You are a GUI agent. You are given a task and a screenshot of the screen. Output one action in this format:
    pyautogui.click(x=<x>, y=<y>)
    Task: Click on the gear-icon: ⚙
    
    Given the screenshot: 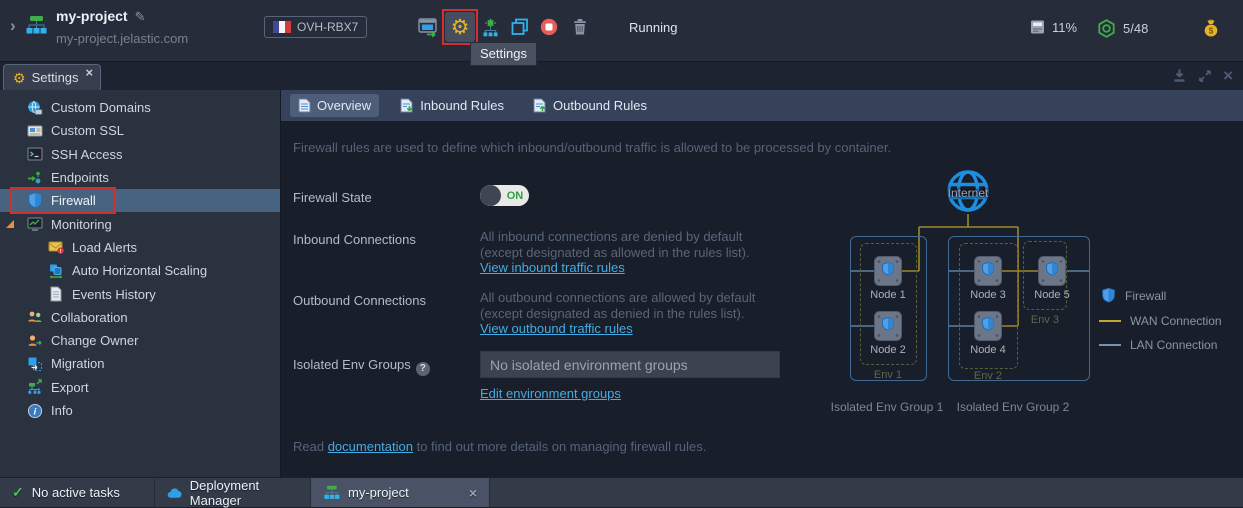 What is the action you would take?
    pyautogui.click(x=460, y=27)
    